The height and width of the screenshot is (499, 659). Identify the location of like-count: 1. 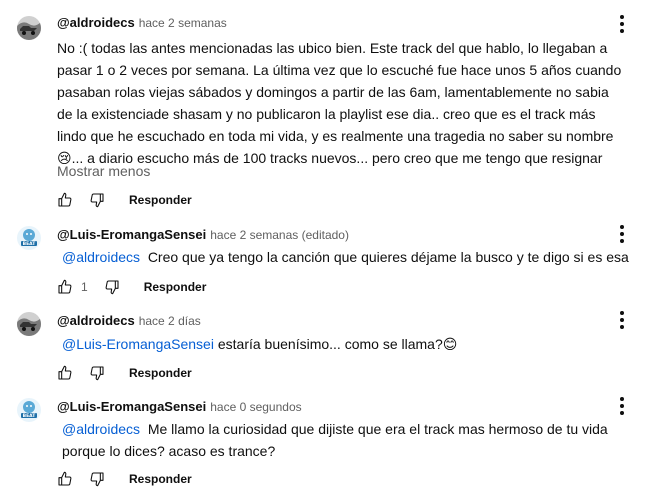
(84, 287).